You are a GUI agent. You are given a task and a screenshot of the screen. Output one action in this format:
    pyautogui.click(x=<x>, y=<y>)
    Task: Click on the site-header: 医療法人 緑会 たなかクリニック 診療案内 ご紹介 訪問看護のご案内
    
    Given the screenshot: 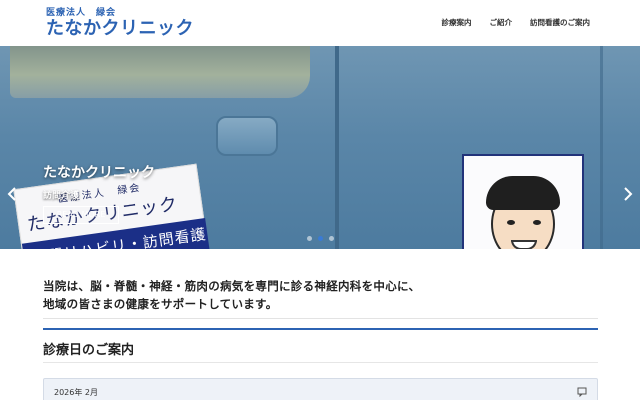 What is the action you would take?
    pyautogui.click(x=320, y=23)
    